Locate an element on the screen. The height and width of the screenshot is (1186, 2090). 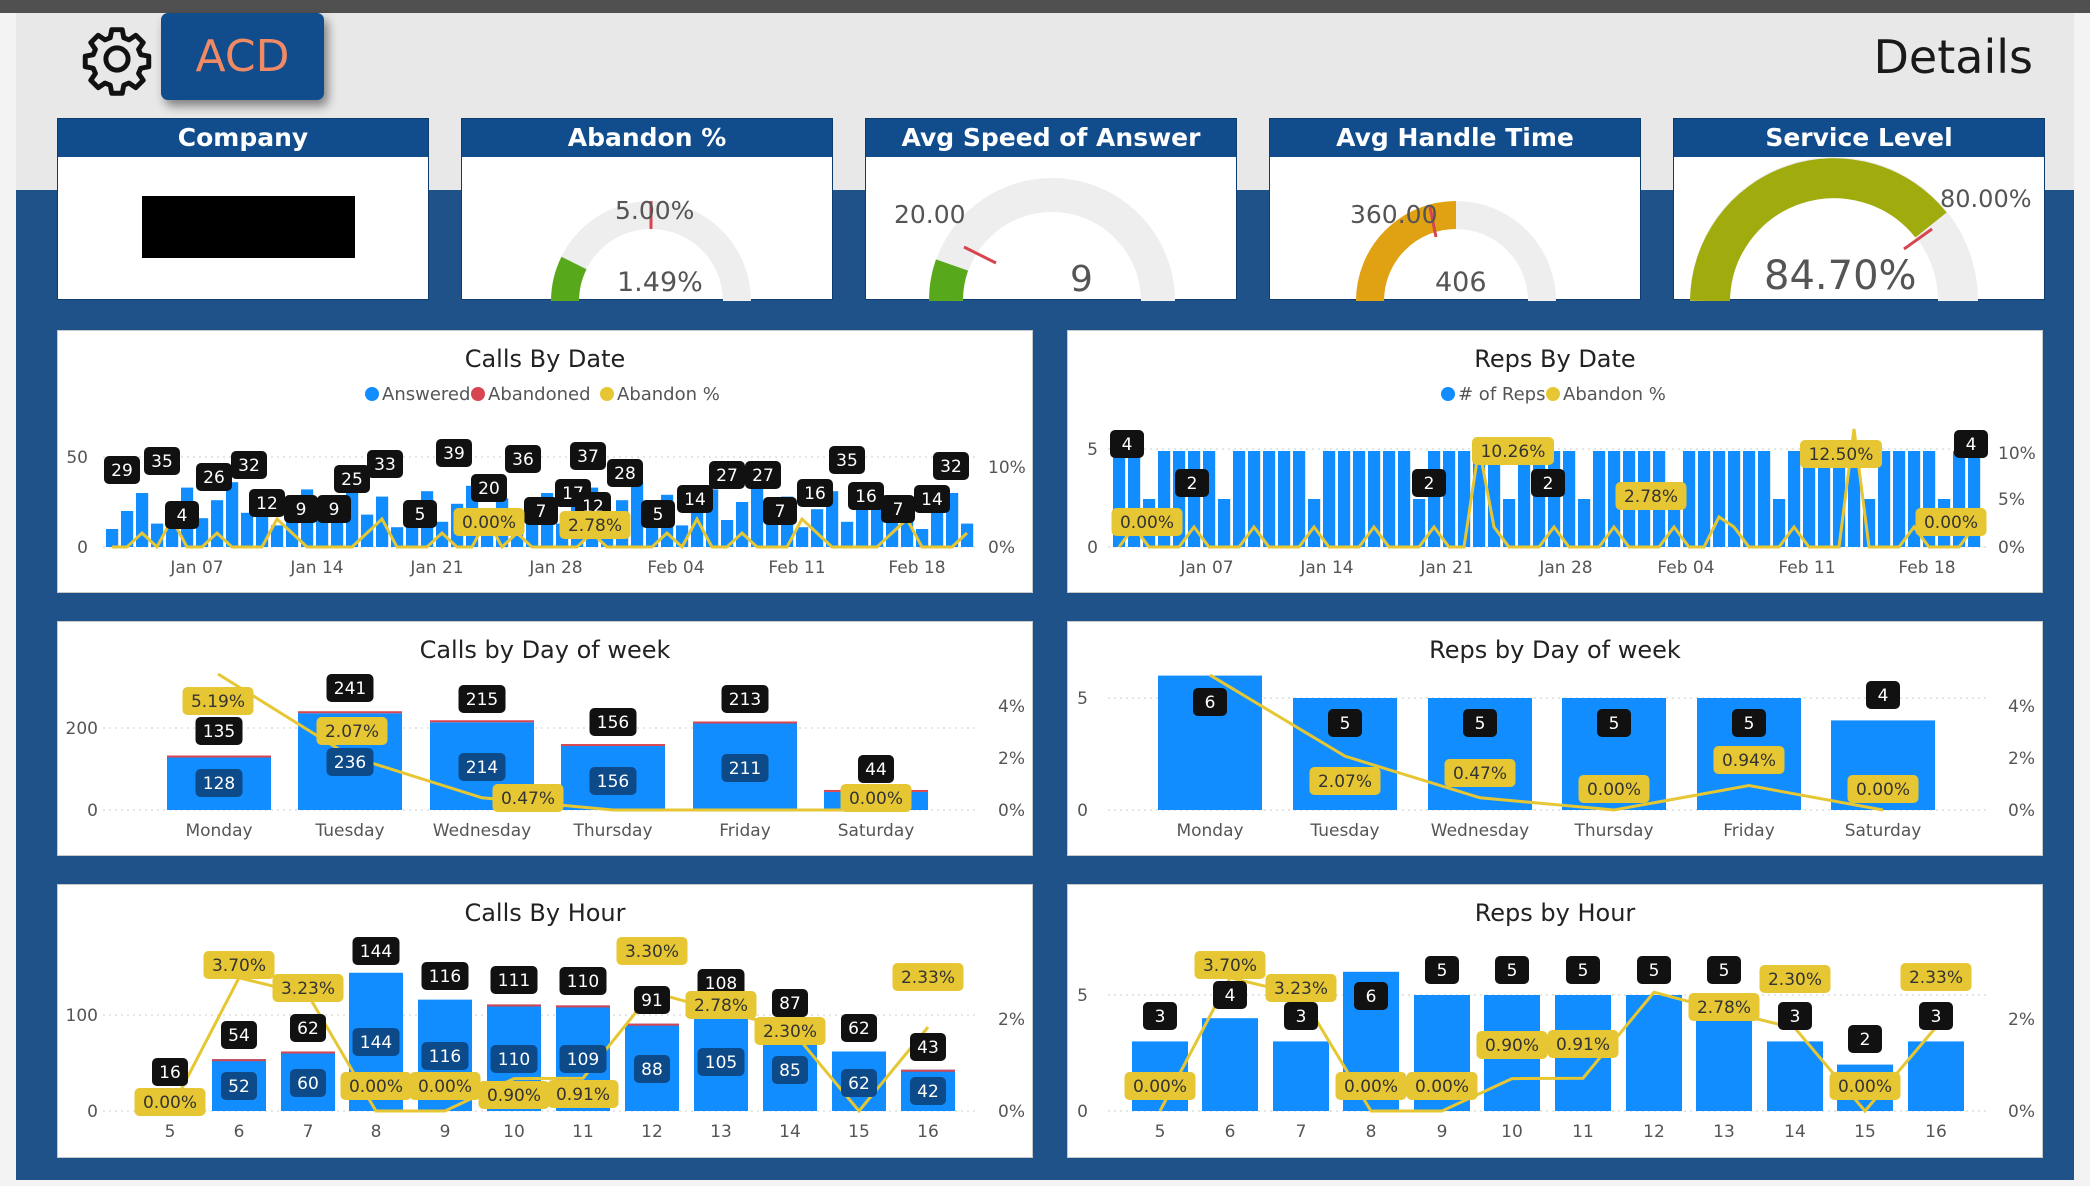
inner-label: 116 is located at coordinates (445, 1057).